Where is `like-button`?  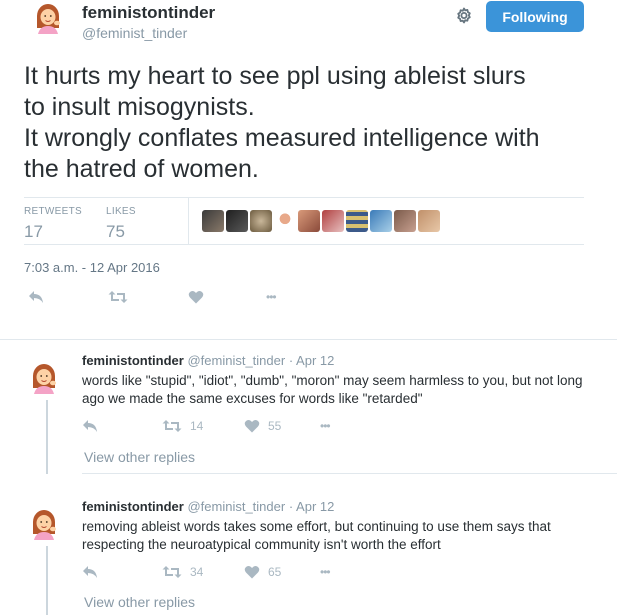
like-button is located at coordinates (196, 297).